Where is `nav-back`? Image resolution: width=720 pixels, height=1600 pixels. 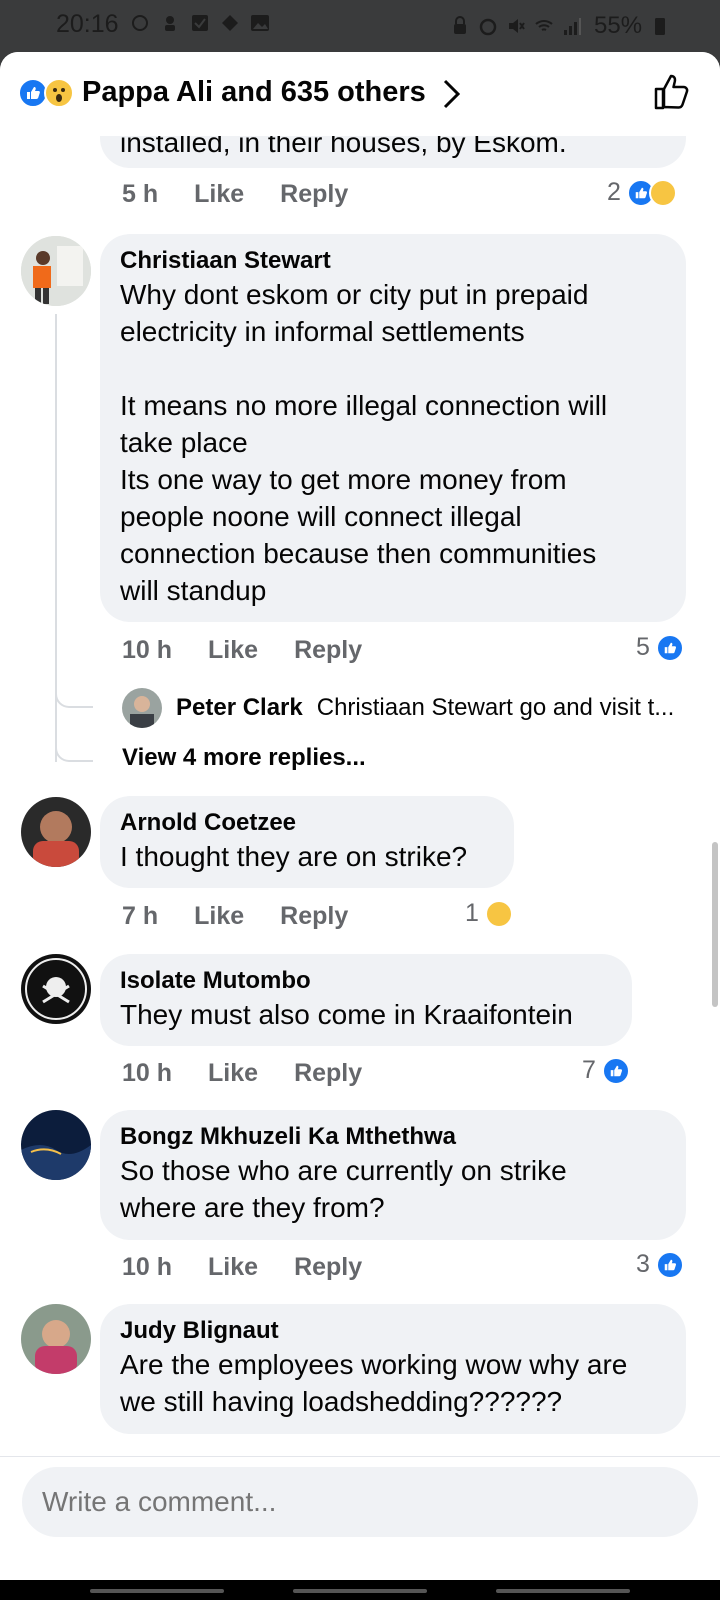
nav-back is located at coordinates (563, 1591).